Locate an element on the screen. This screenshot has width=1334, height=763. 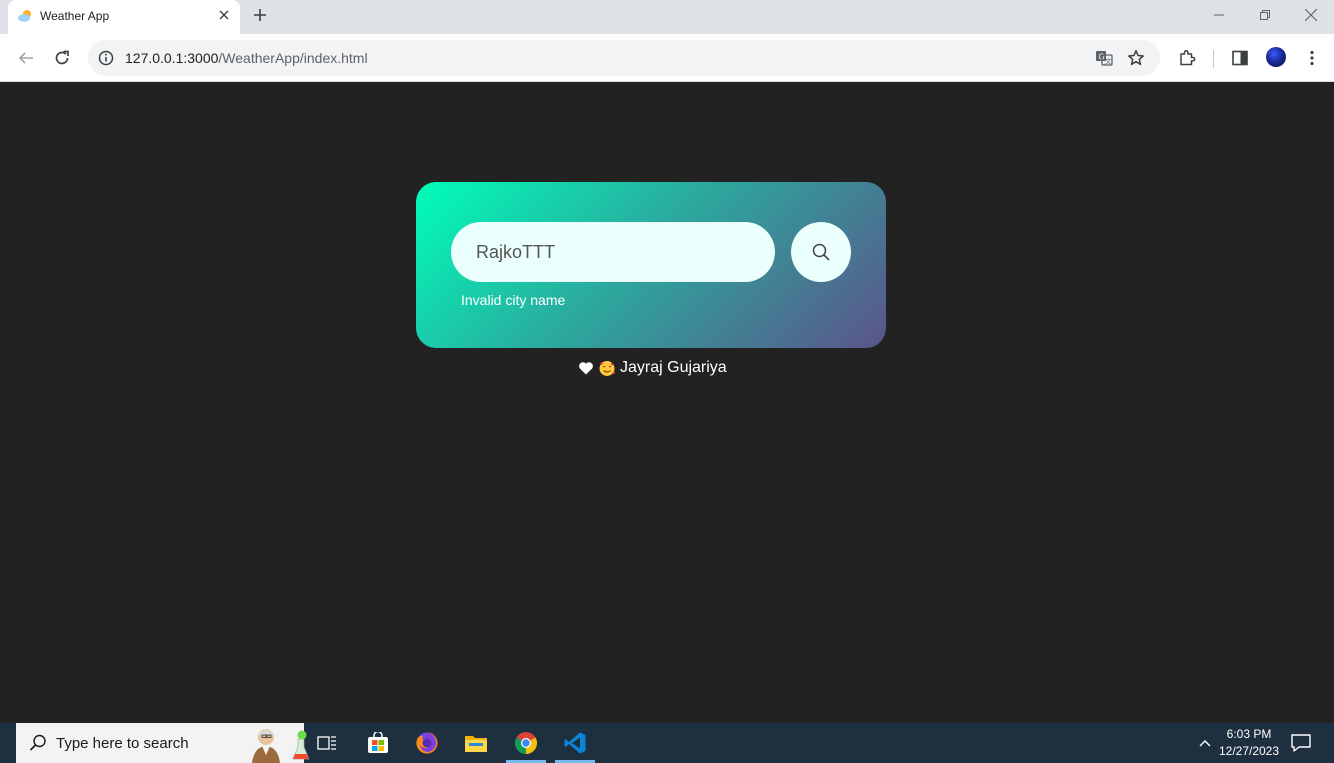
show-hidden-icons-chevron-icon is located at coordinates (1205, 743).